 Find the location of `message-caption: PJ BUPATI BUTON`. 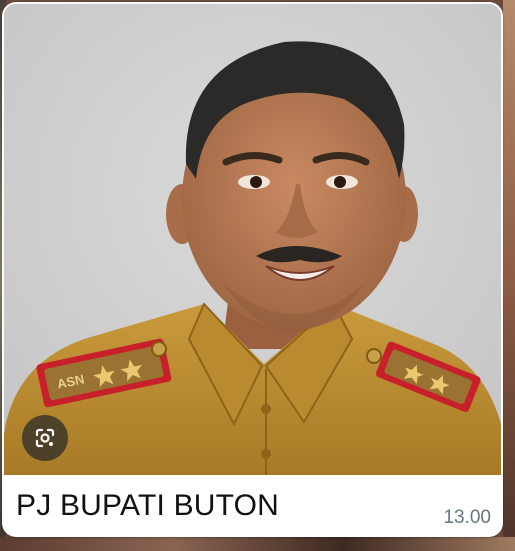

message-caption: PJ BUPATI BUTON is located at coordinates (148, 505).